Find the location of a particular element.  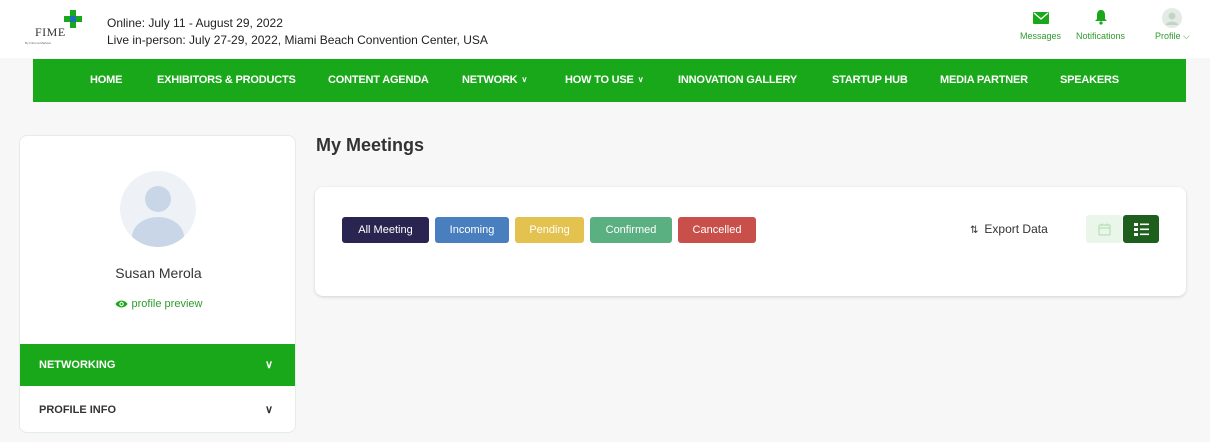

sidebar-item-label: NETWORKING is located at coordinates (77, 365).